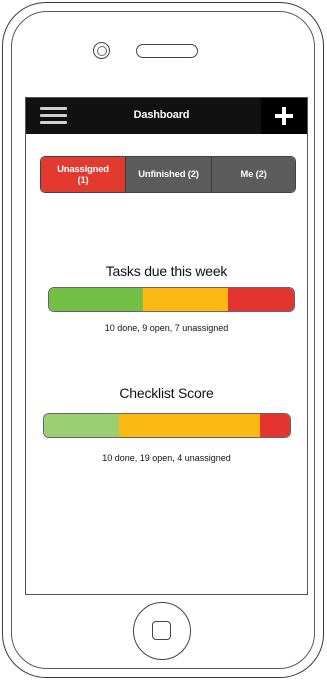 This screenshot has width=327, height=681. I want to click on tab-unfinished: Unfinished (2), so click(168, 174).